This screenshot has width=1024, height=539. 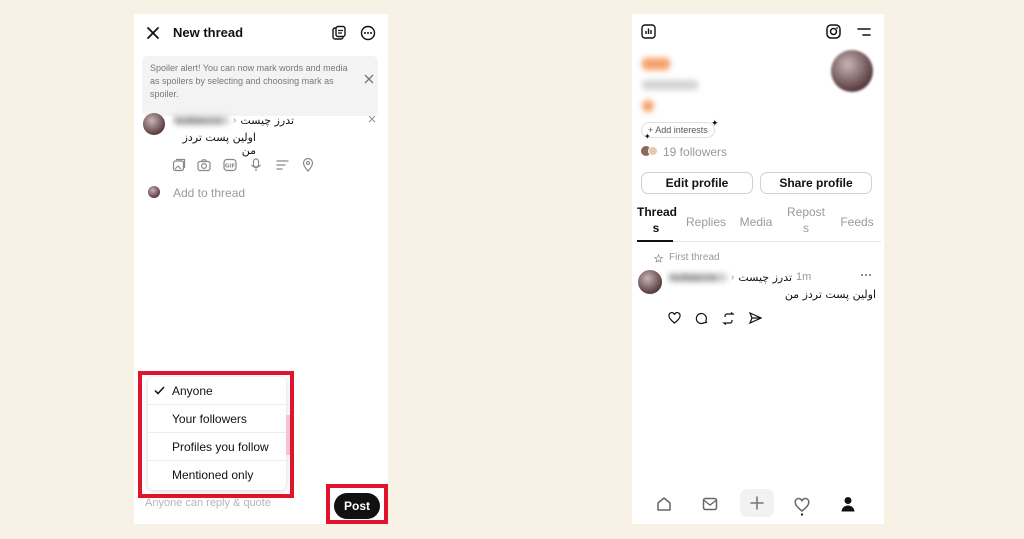 I want to click on inbox-icon, so click(x=710, y=504).